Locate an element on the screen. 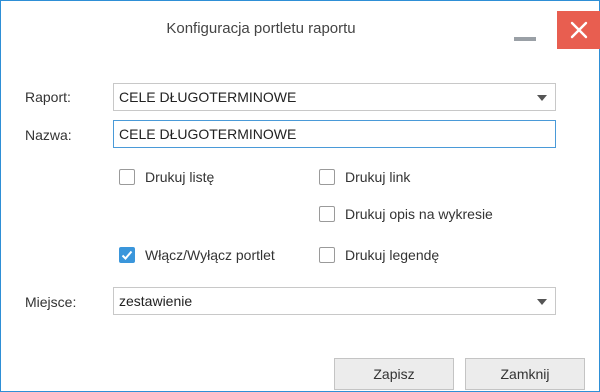 This screenshot has height=392, width=600. raport-select-value: CELE DŁUGOTERMINOWE is located at coordinates (208, 97).